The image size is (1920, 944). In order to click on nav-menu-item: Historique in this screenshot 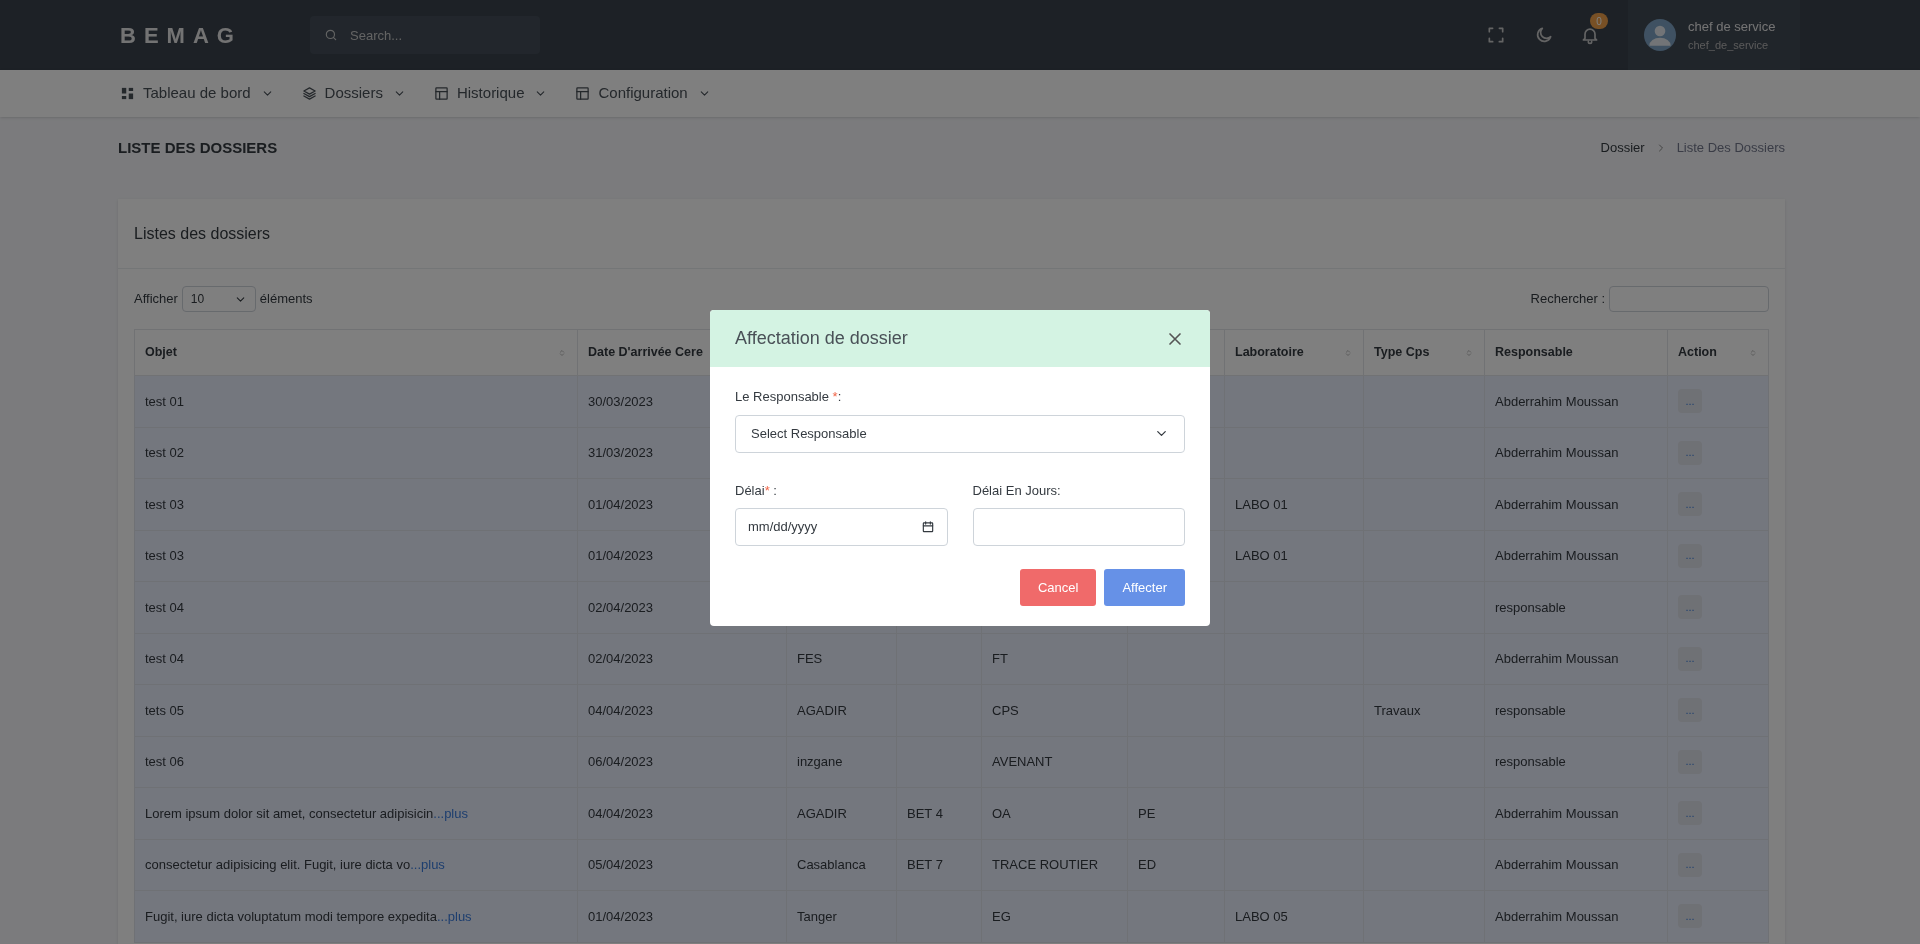, I will do `click(490, 93)`.